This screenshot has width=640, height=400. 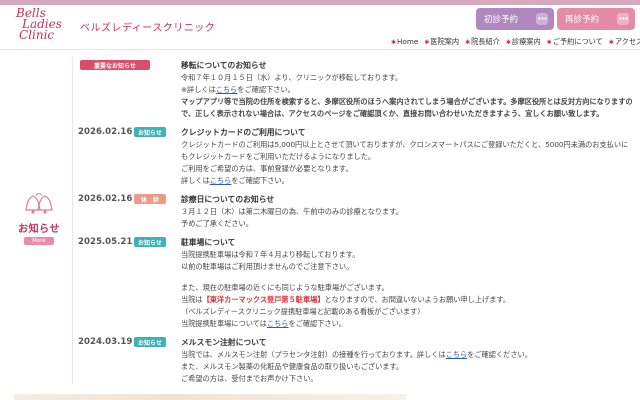 What do you see at coordinates (224, 342) in the screenshot?
I see `news-title: メルスモン注射について` at bounding box center [224, 342].